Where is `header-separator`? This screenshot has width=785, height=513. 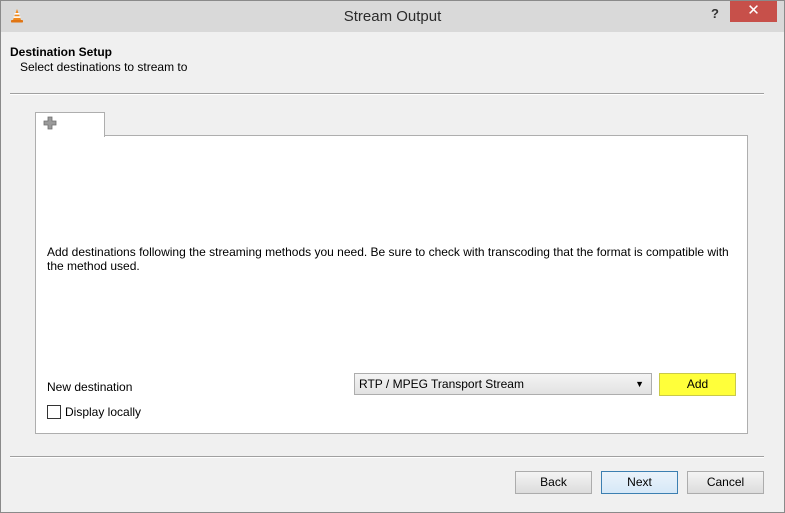 header-separator is located at coordinates (387, 94).